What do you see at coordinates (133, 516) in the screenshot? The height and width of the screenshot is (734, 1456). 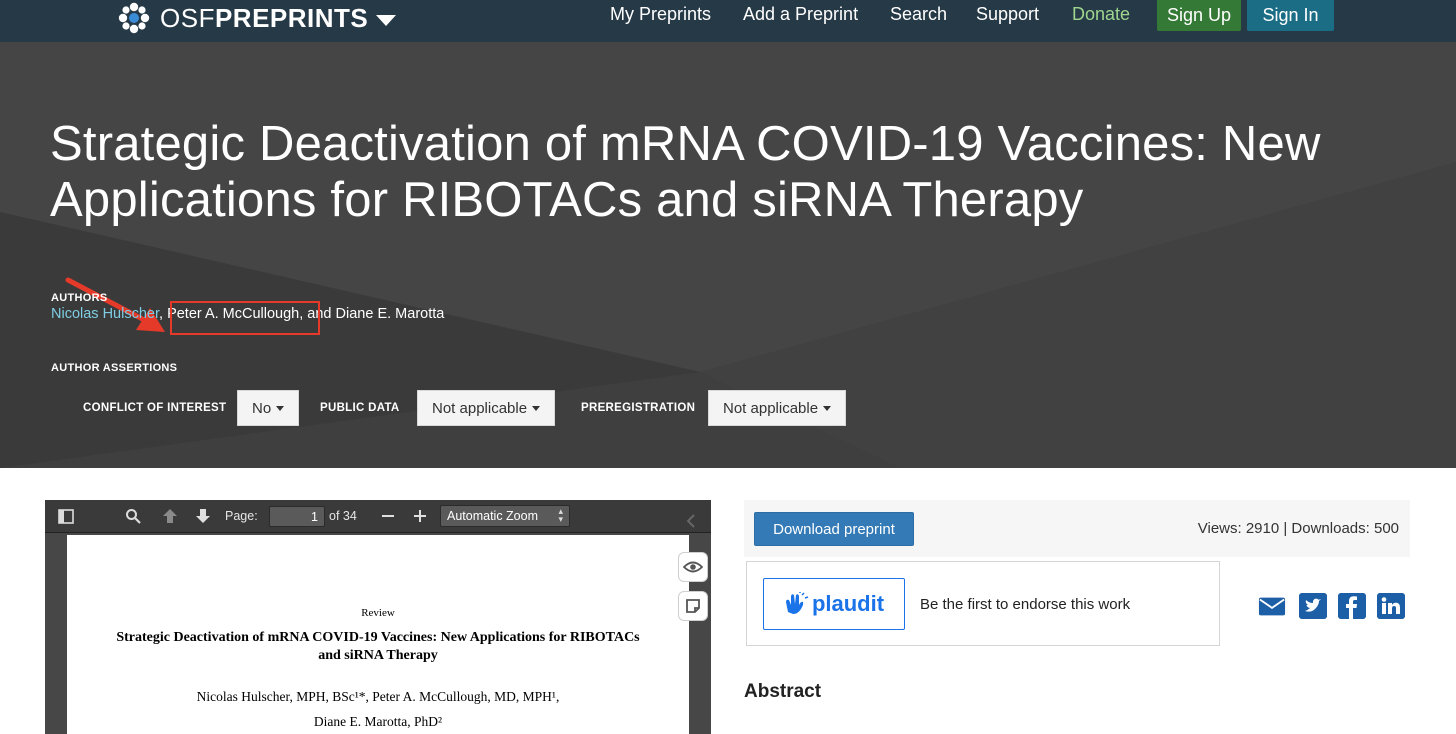 I see `search-icon` at bounding box center [133, 516].